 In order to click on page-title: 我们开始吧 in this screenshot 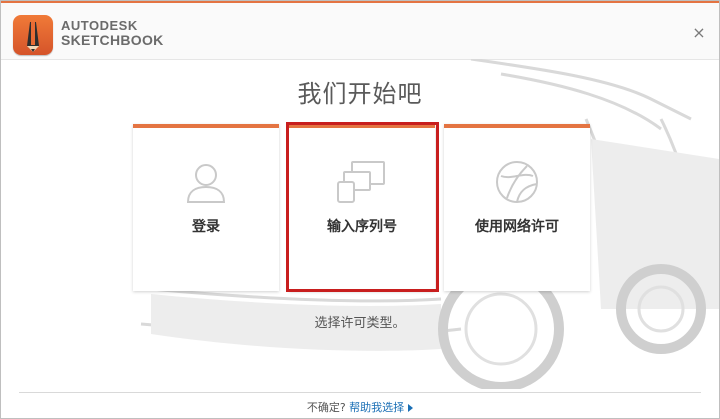, I will do `click(360, 94)`.